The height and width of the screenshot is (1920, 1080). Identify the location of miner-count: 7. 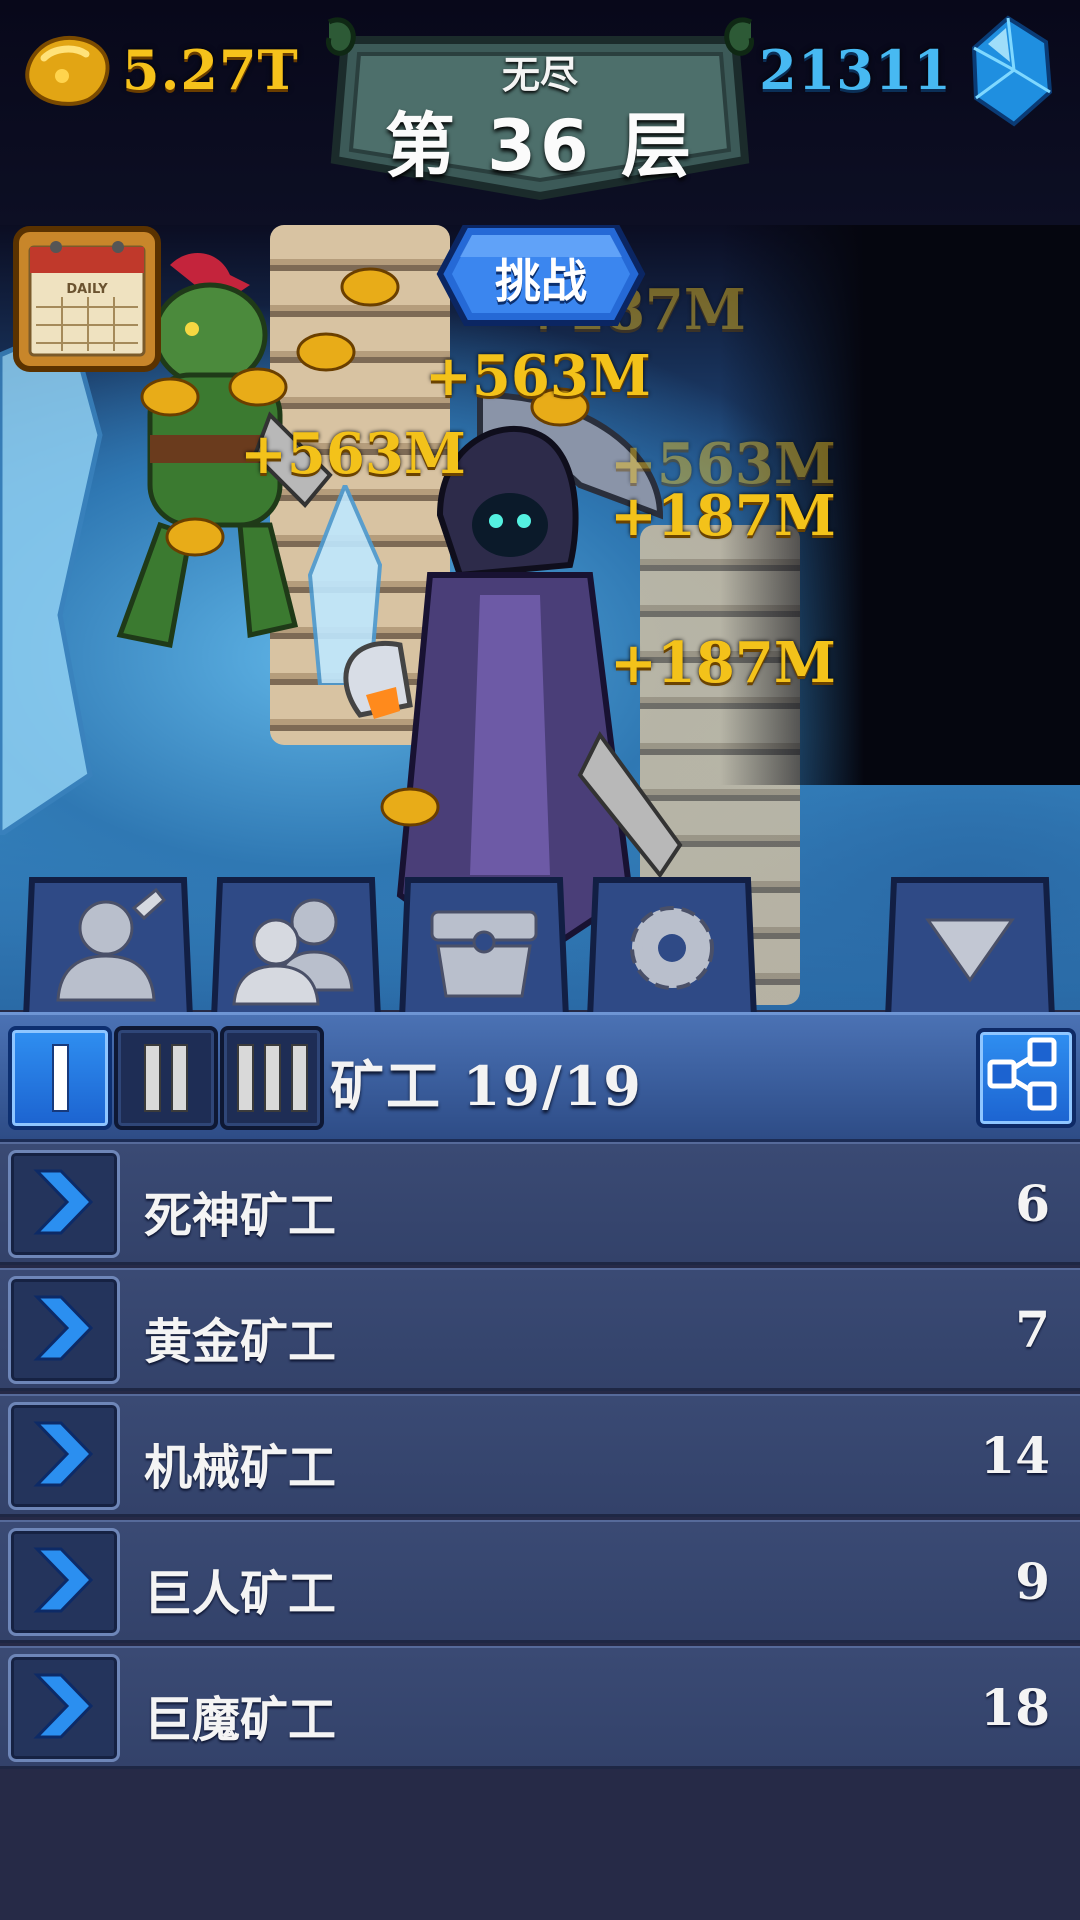
(1032, 1329).